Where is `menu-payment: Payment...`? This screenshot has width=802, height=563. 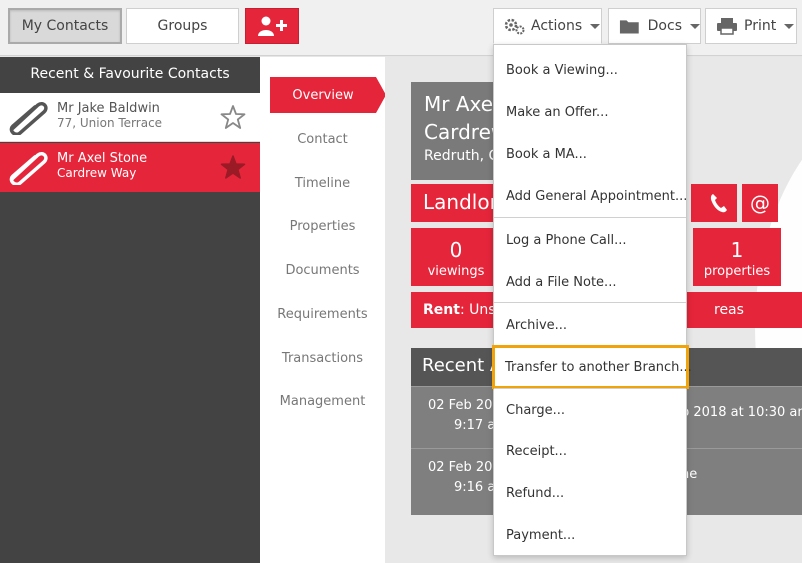 menu-payment: Payment... is located at coordinates (590, 535).